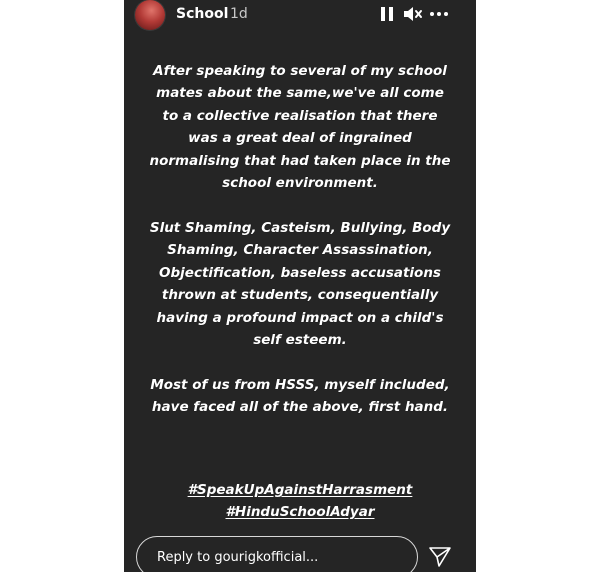 This screenshot has height=572, width=600. I want to click on send-button, so click(440, 557).